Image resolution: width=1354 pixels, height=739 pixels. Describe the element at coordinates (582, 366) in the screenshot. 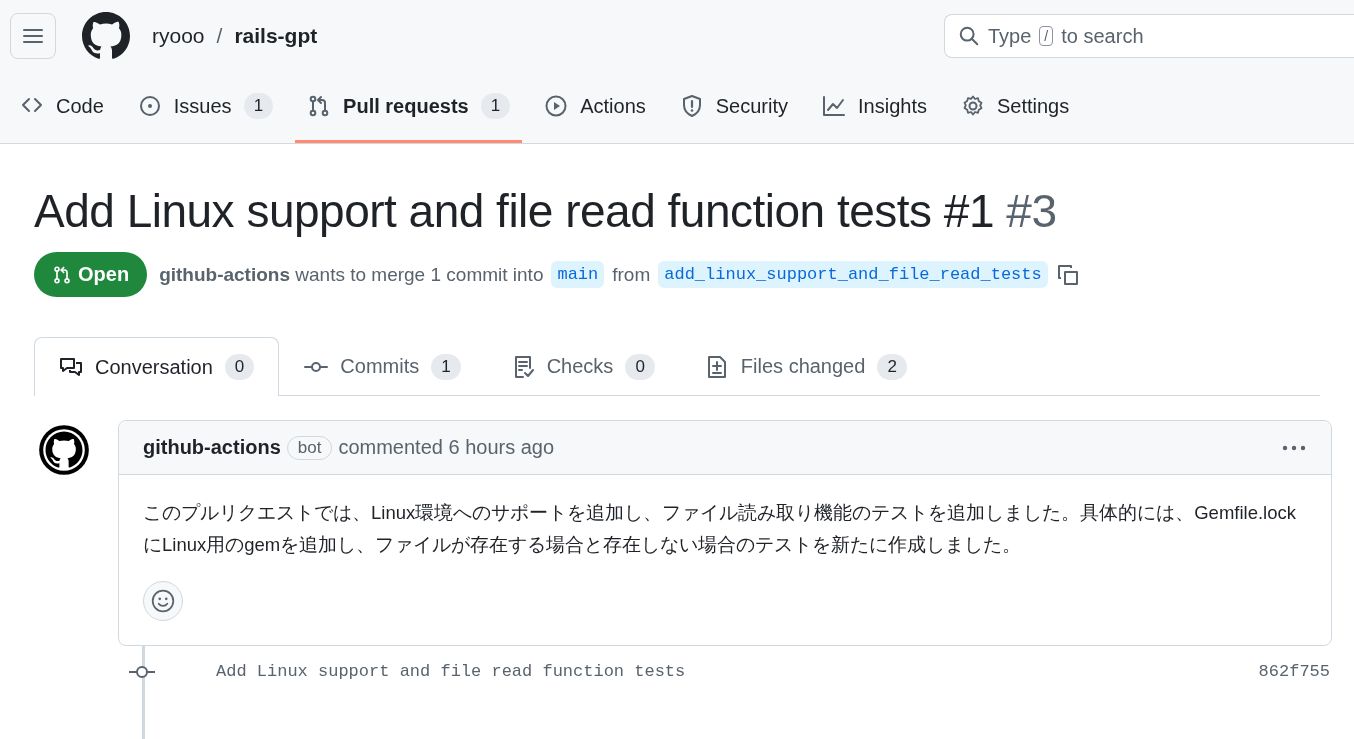

I see `pull-request-tab: Checks 0` at that location.